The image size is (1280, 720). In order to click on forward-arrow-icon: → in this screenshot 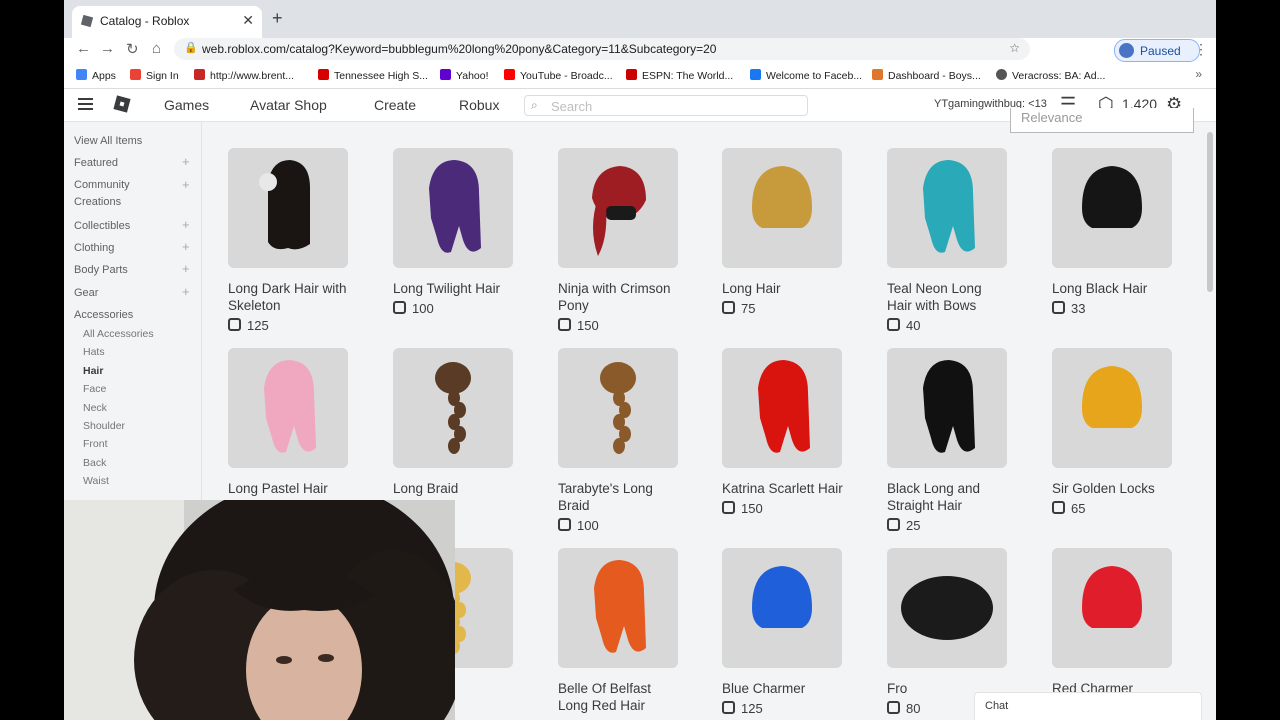, I will do `click(107, 48)`.